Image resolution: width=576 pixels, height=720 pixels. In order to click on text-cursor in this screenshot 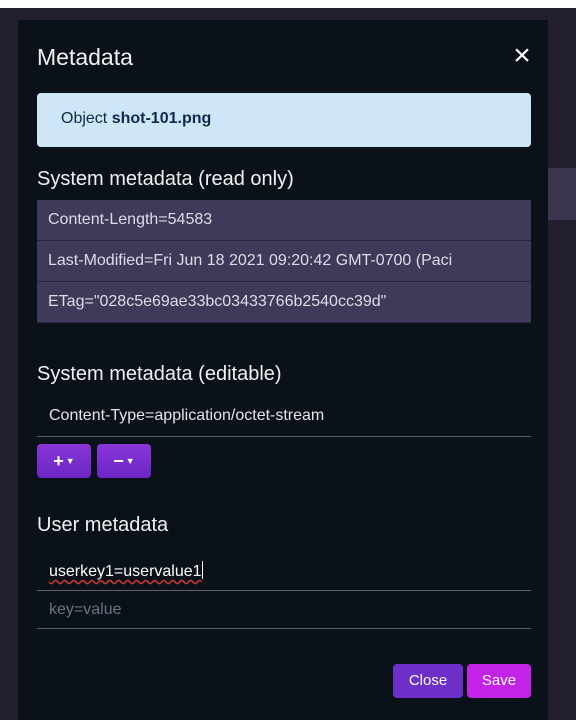, I will do `click(202, 570)`.